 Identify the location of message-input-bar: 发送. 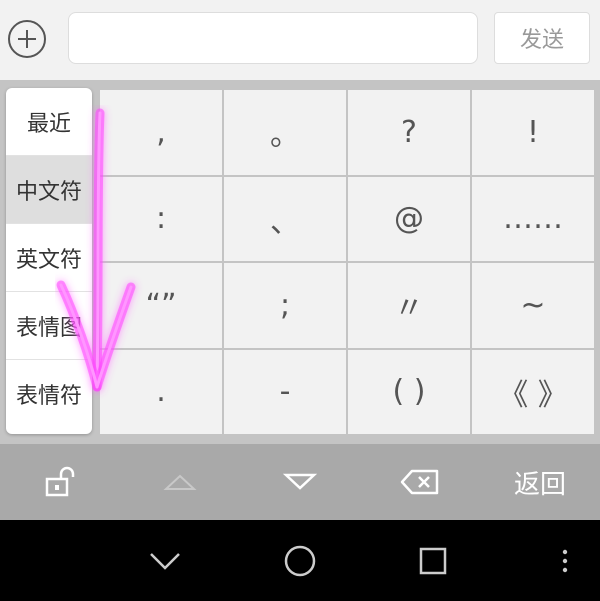
(300, 40).